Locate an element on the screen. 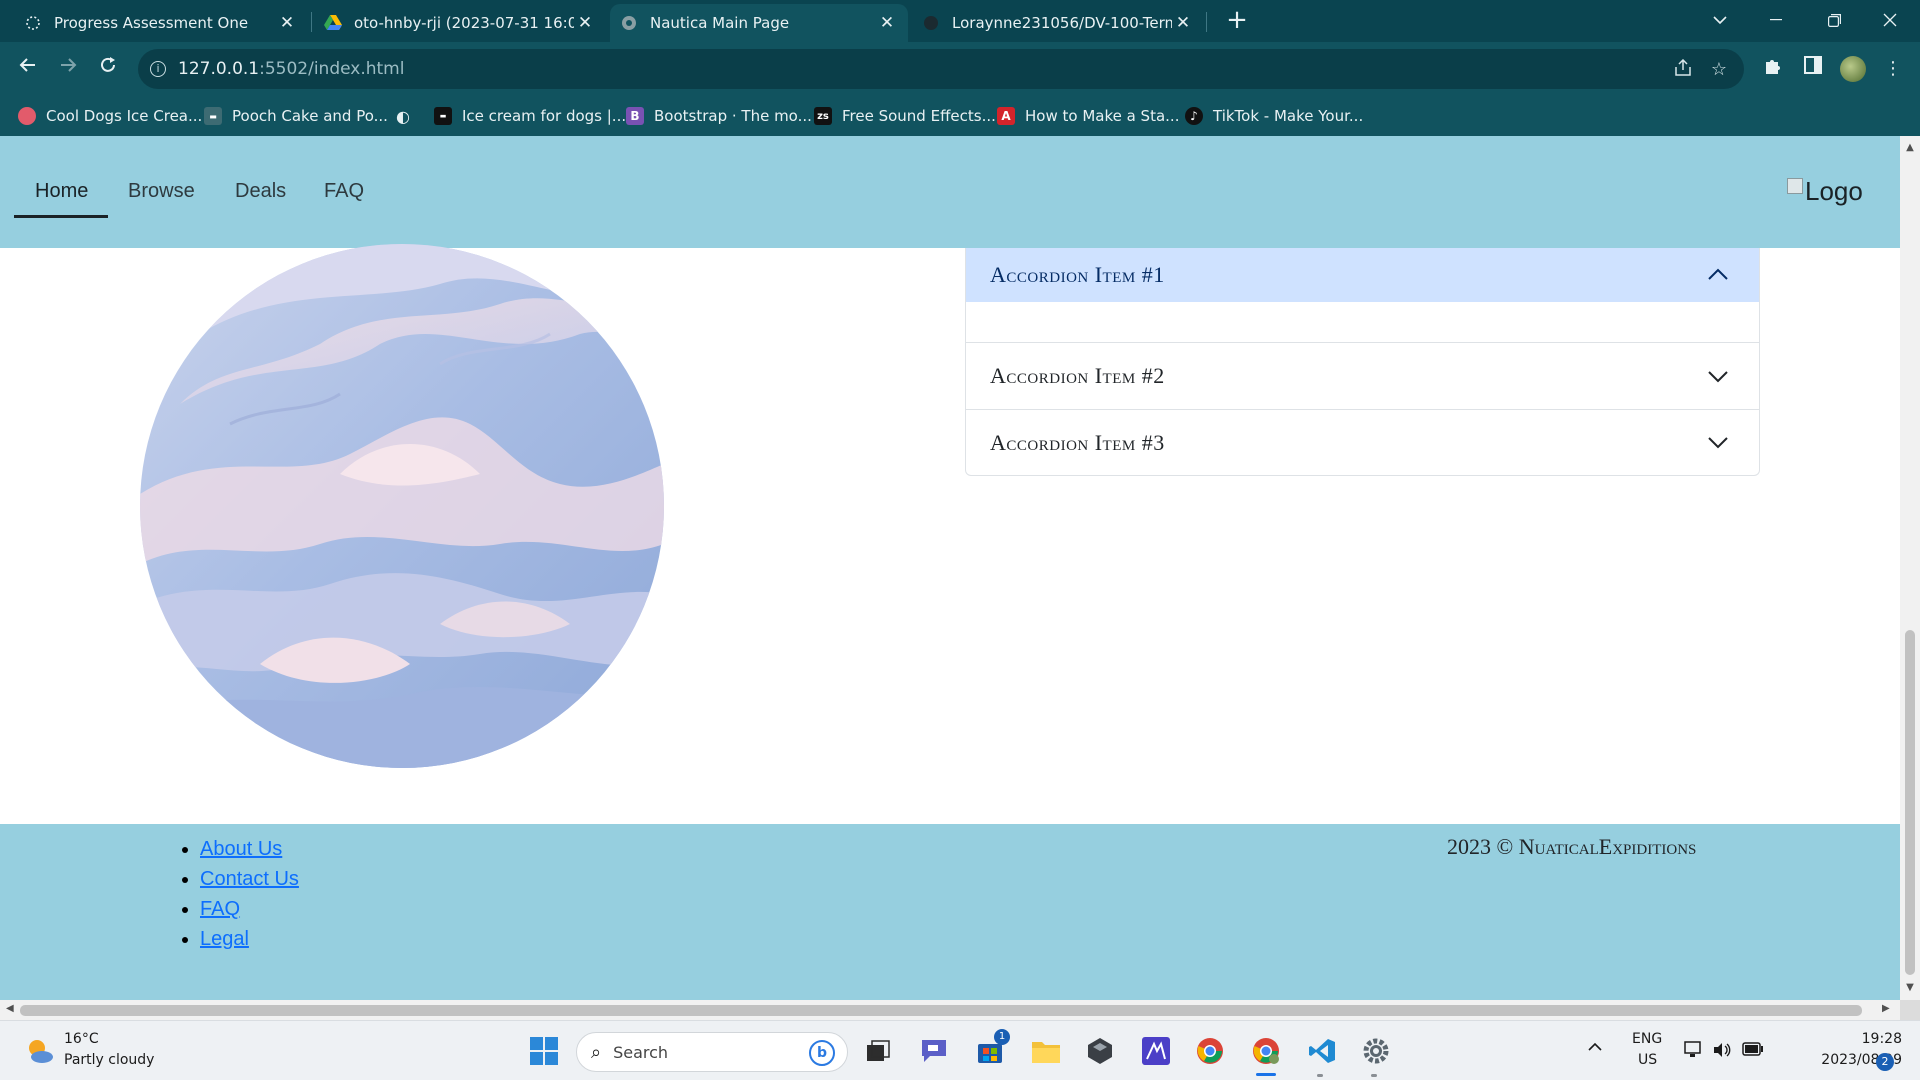 This screenshot has height=1080, width=1920. accordion-item-1-body is located at coordinates (1362, 322).